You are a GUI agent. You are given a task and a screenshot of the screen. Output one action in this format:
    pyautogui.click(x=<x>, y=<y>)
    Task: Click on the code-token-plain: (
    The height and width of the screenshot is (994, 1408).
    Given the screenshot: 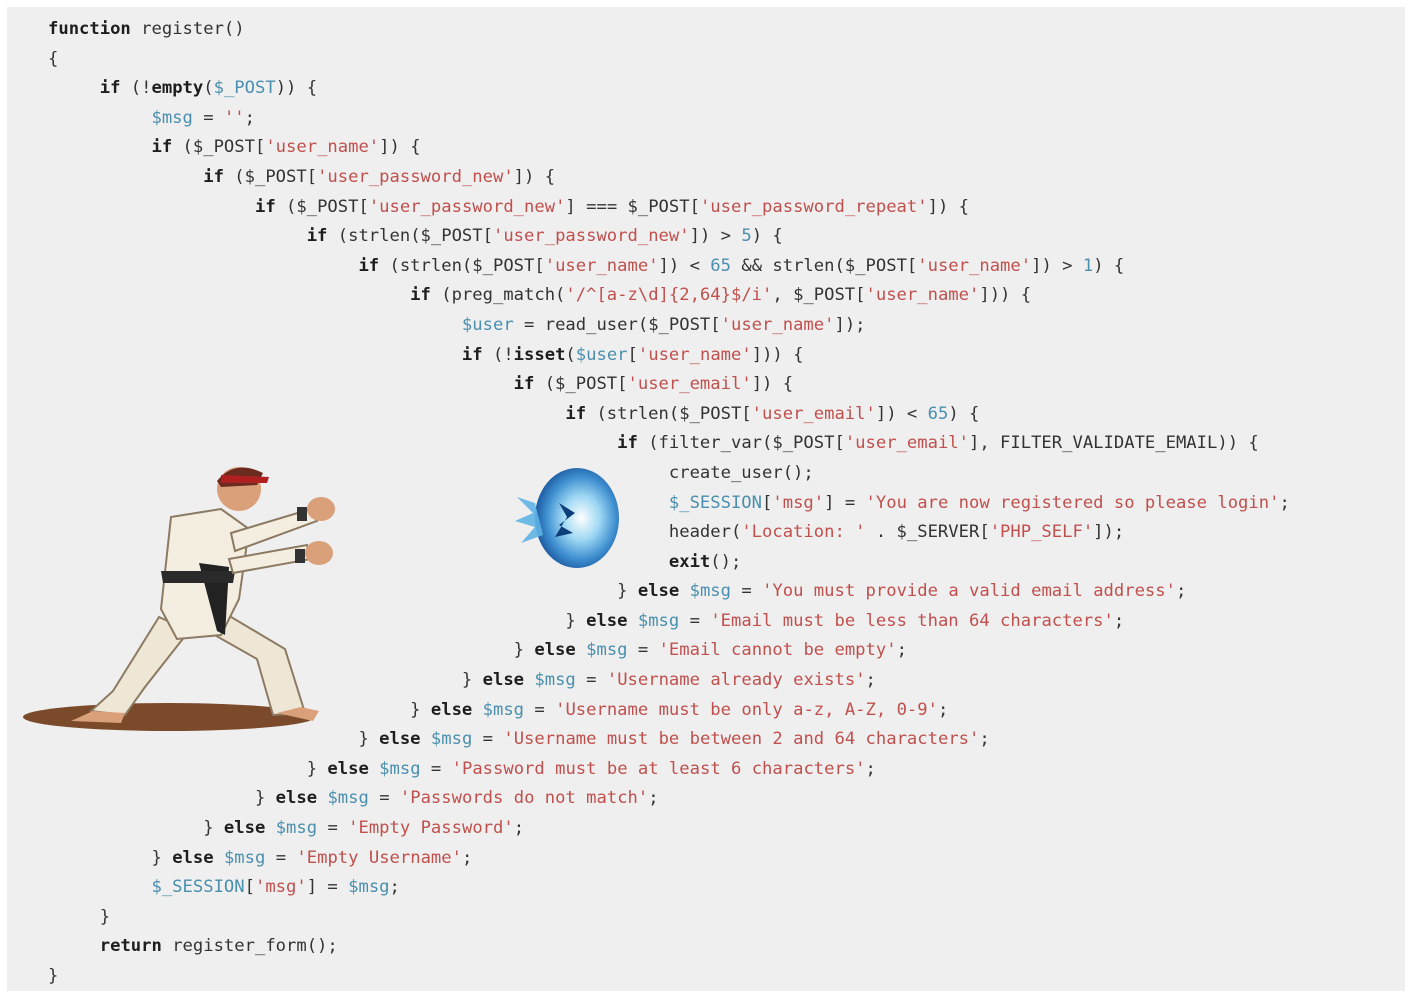 What is the action you would take?
    pyautogui.click(x=570, y=354)
    